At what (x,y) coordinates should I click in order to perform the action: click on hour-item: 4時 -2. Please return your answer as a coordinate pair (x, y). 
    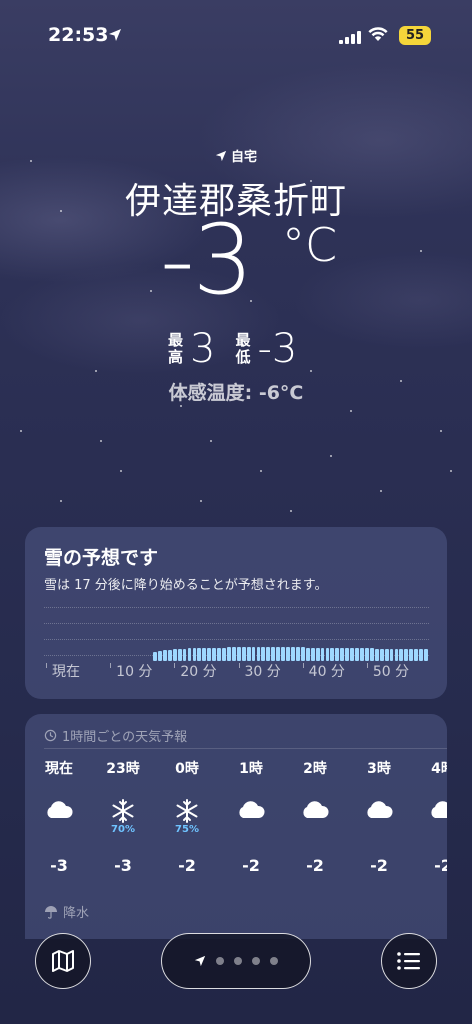
    Looking at the image, I should click on (430, 816).